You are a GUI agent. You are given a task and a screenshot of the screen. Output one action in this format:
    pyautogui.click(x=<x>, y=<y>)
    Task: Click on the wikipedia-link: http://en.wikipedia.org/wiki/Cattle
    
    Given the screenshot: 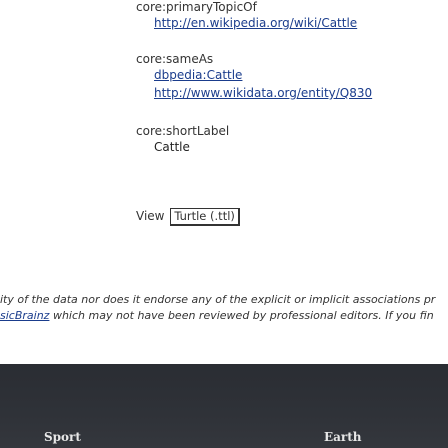 What is the action you would take?
    pyautogui.click(x=255, y=23)
    